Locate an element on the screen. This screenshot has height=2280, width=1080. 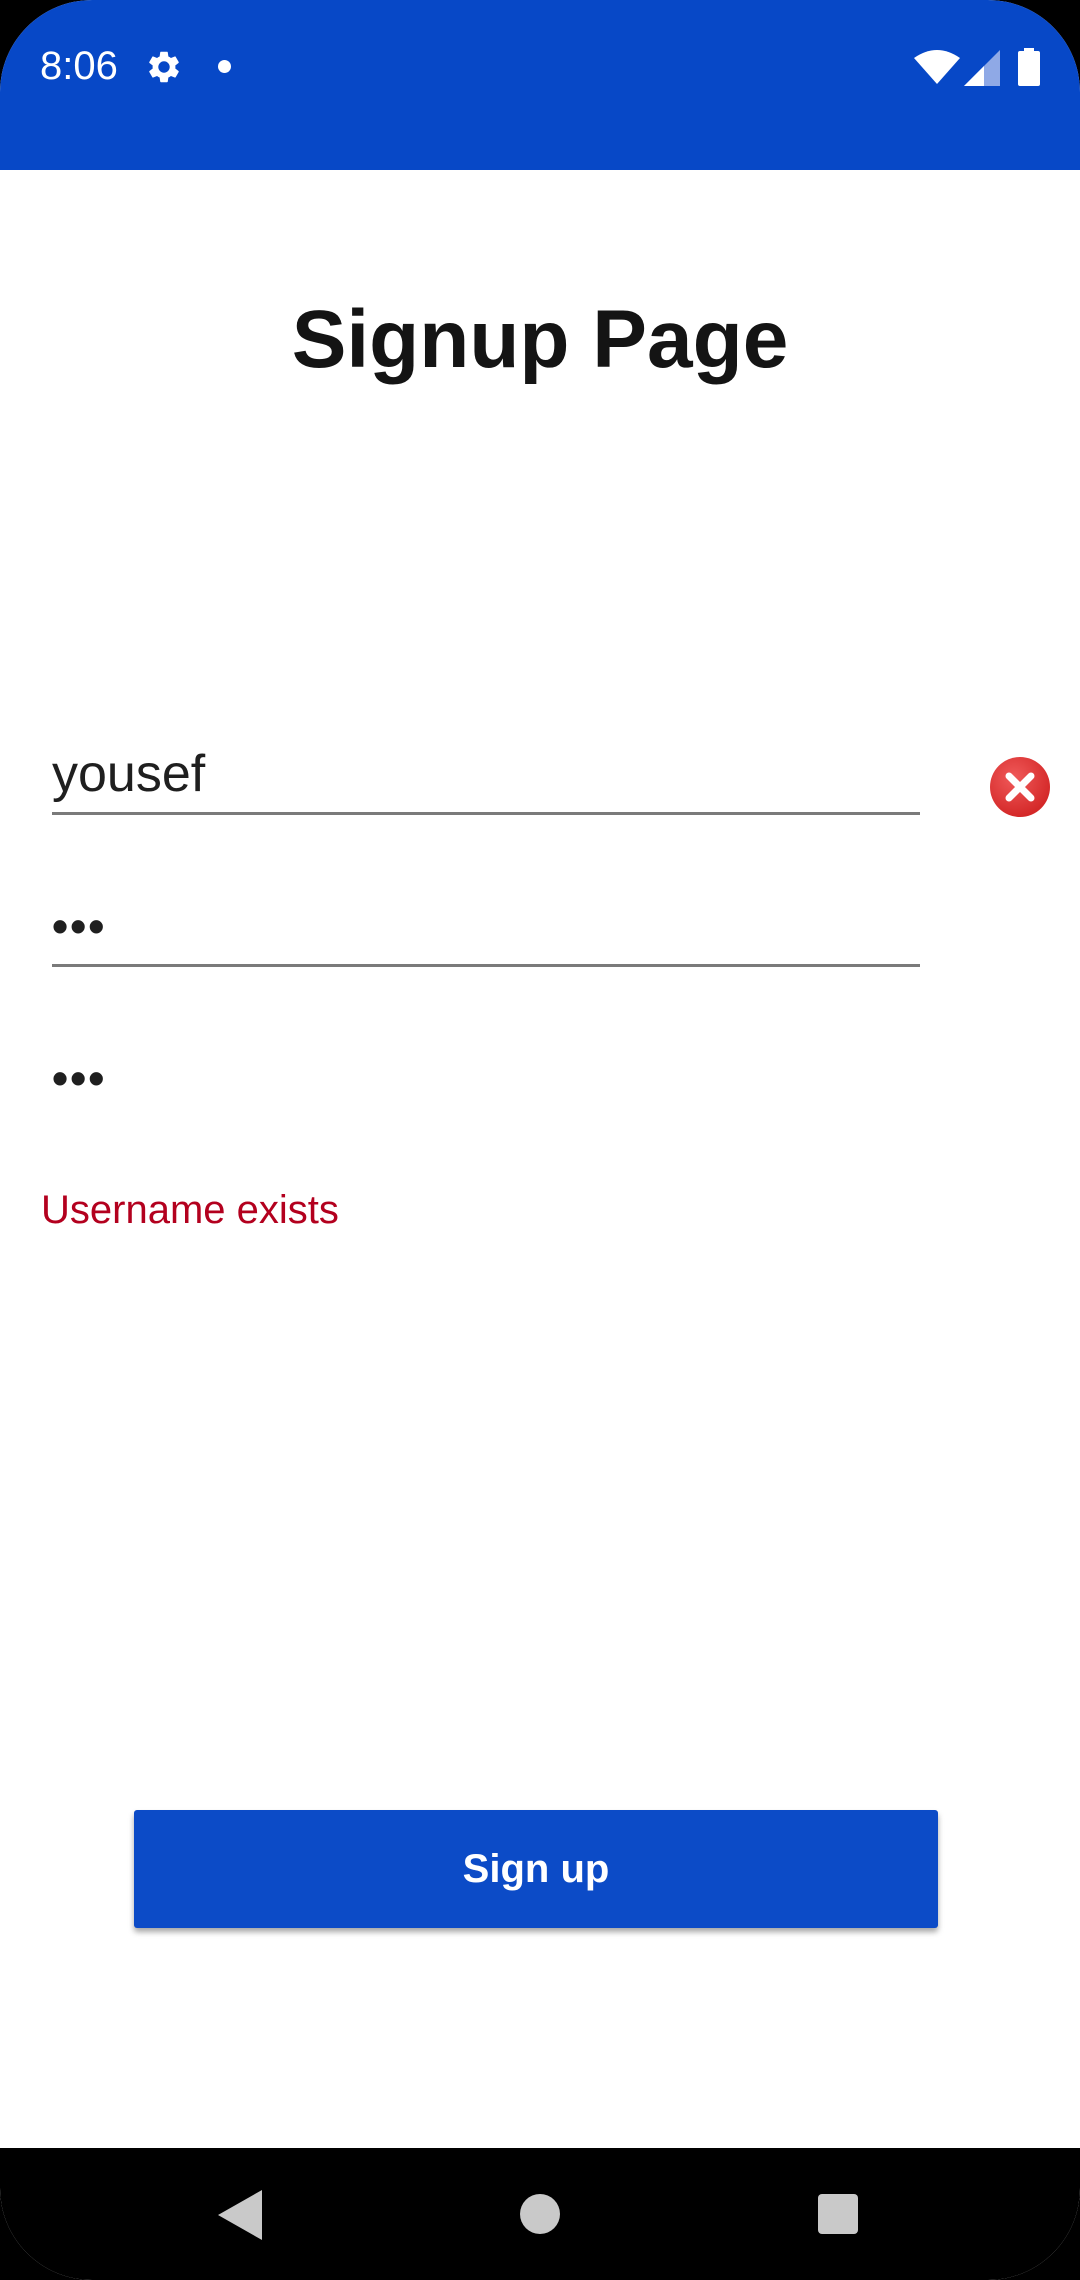
error-circle-x-icon is located at coordinates (1020, 787).